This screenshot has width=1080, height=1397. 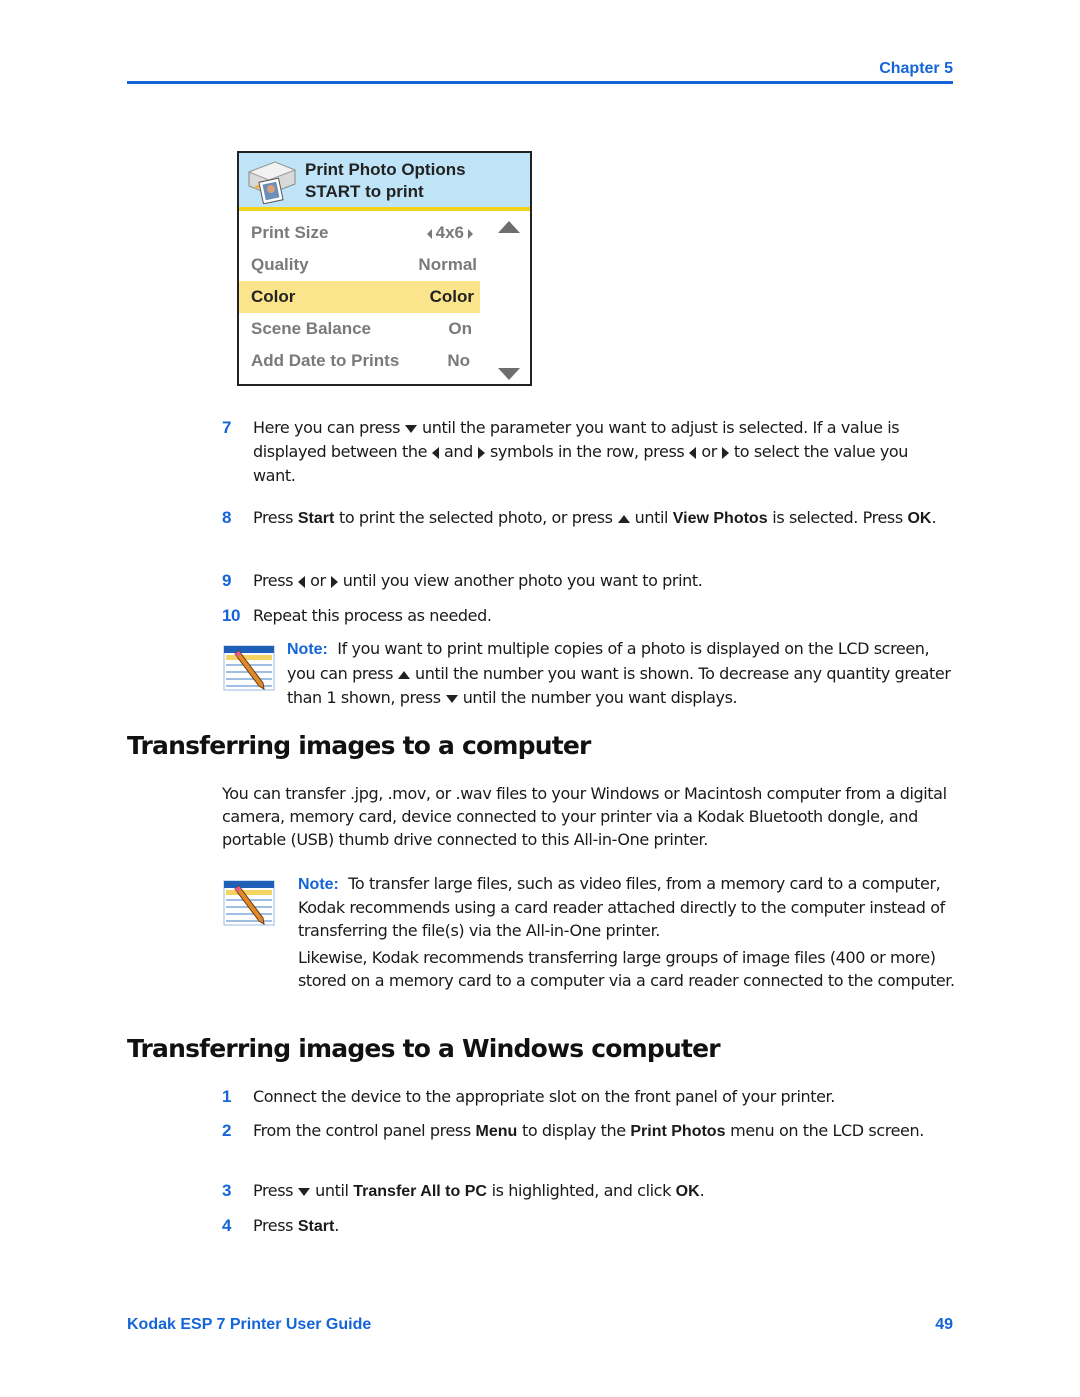 I want to click on lcd-row-value: No, so click(x=458, y=360).